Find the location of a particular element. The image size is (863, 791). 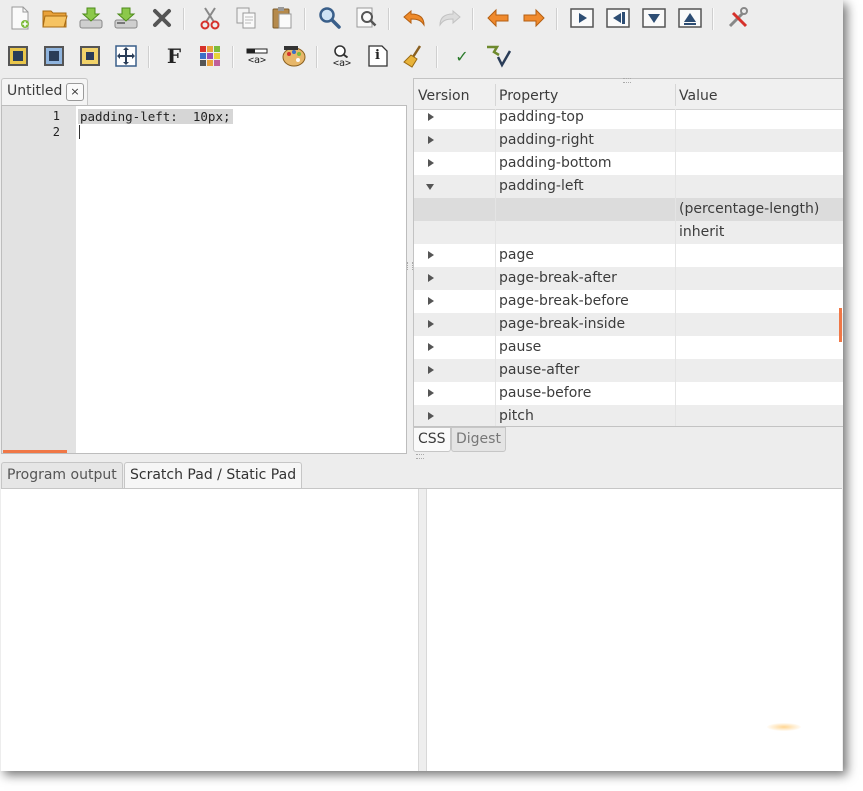

anchor-tag-label: <a> is located at coordinates (257, 60).